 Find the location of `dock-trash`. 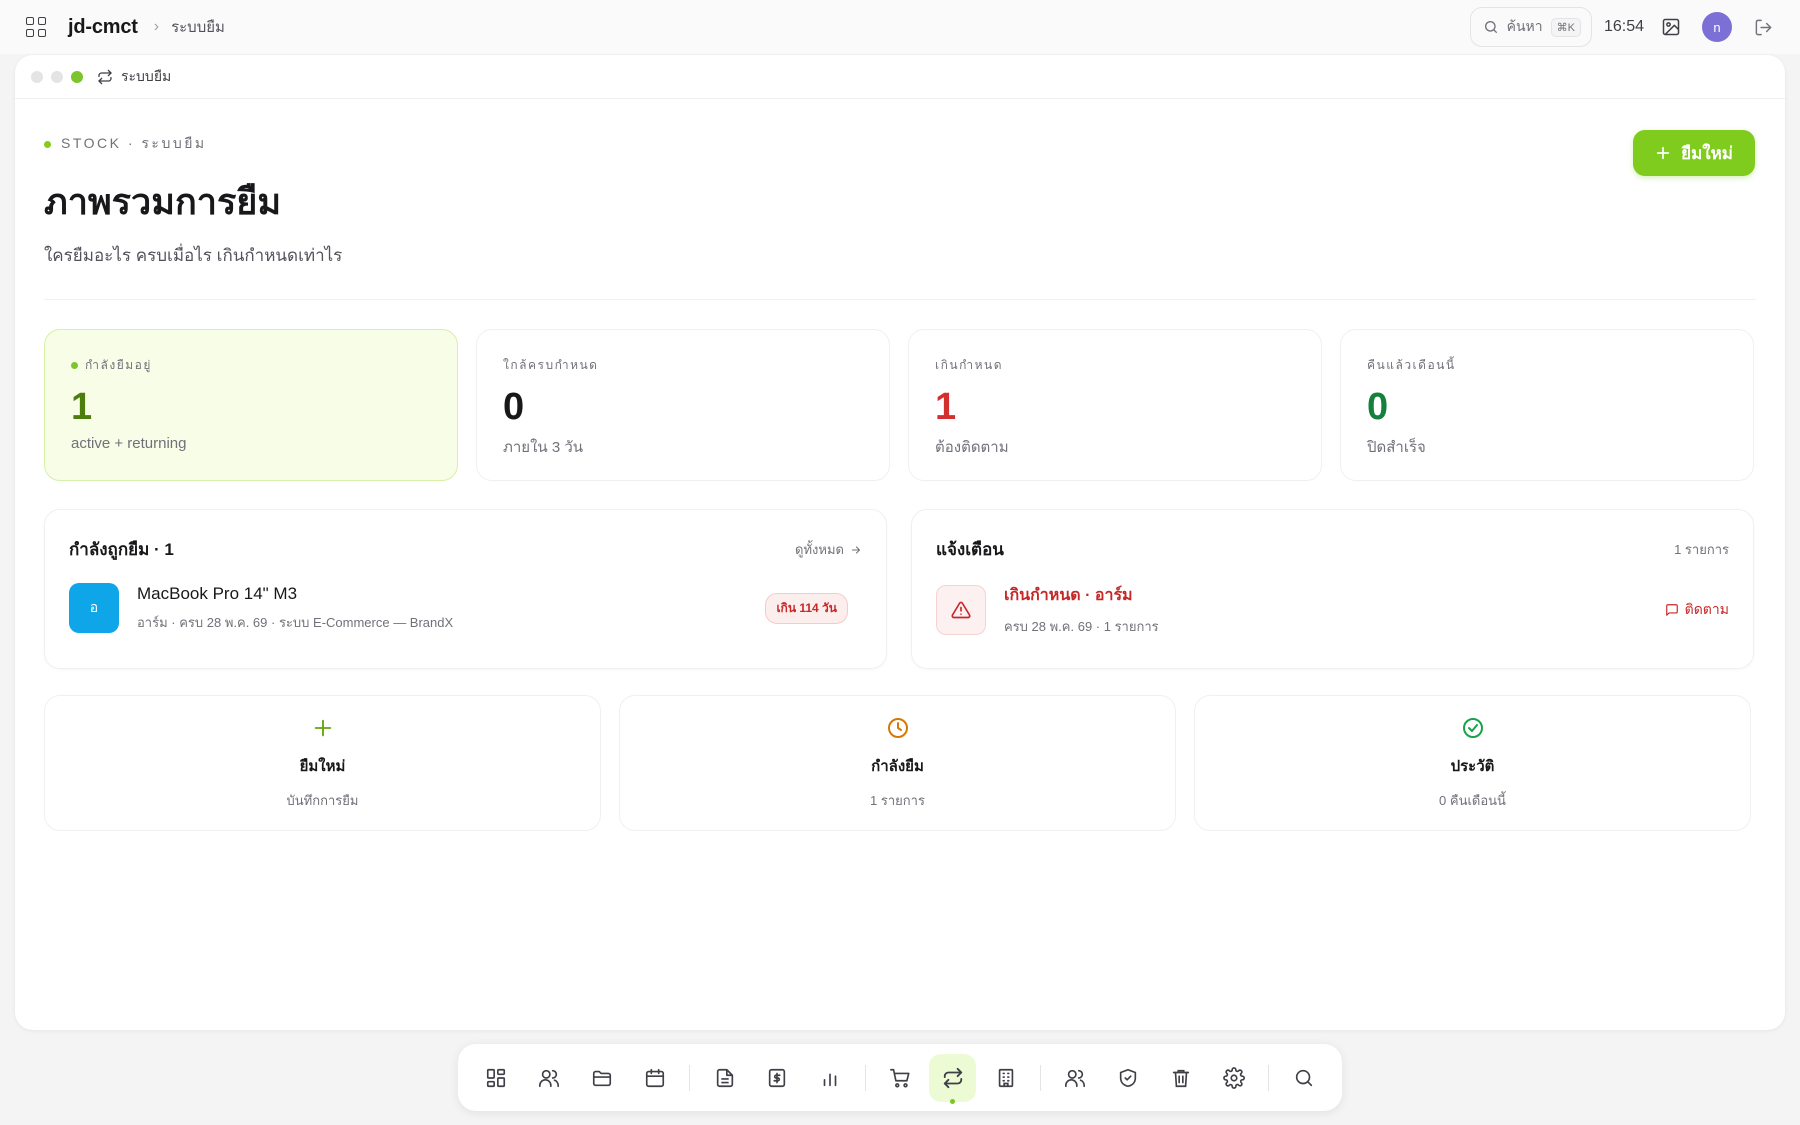

dock-trash is located at coordinates (1181, 1078).